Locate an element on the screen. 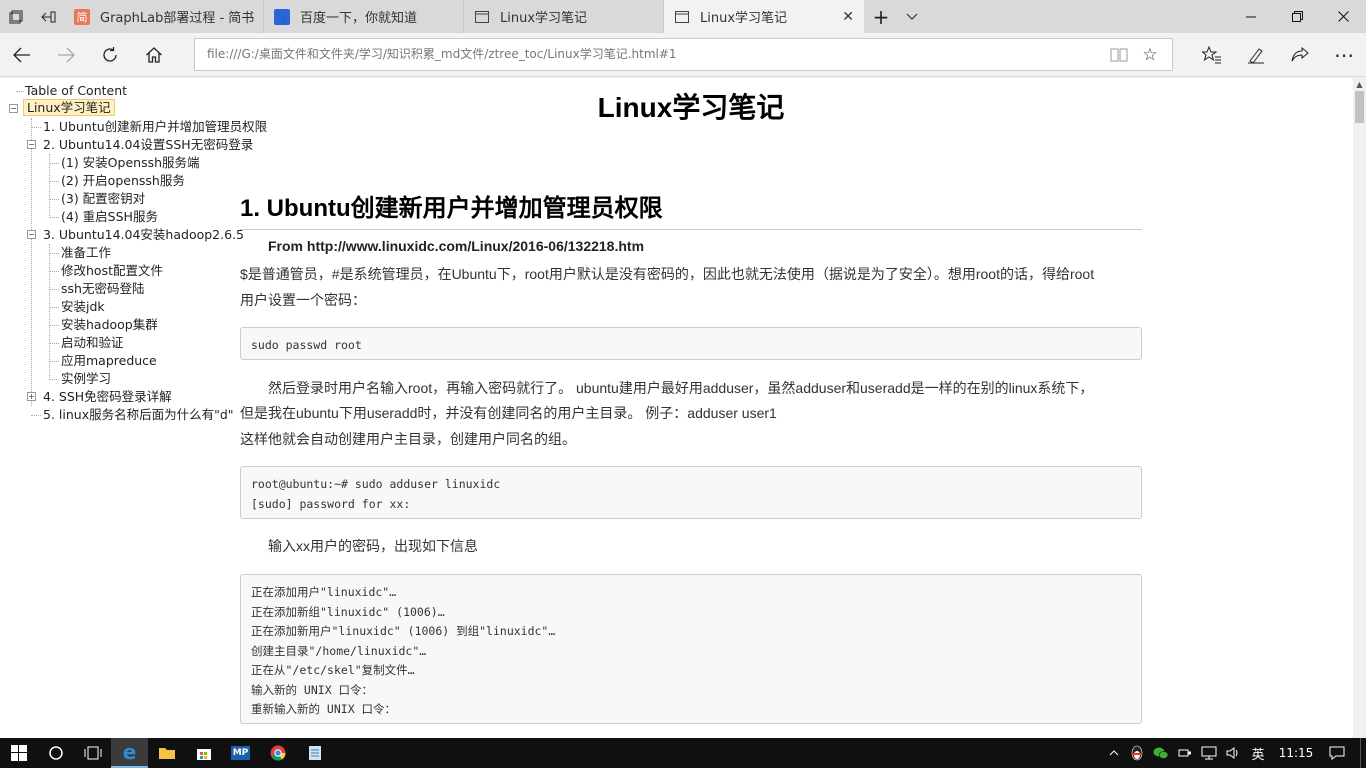 The image size is (1366, 768). more-menu-icon: ⋯ is located at coordinates (1344, 55).